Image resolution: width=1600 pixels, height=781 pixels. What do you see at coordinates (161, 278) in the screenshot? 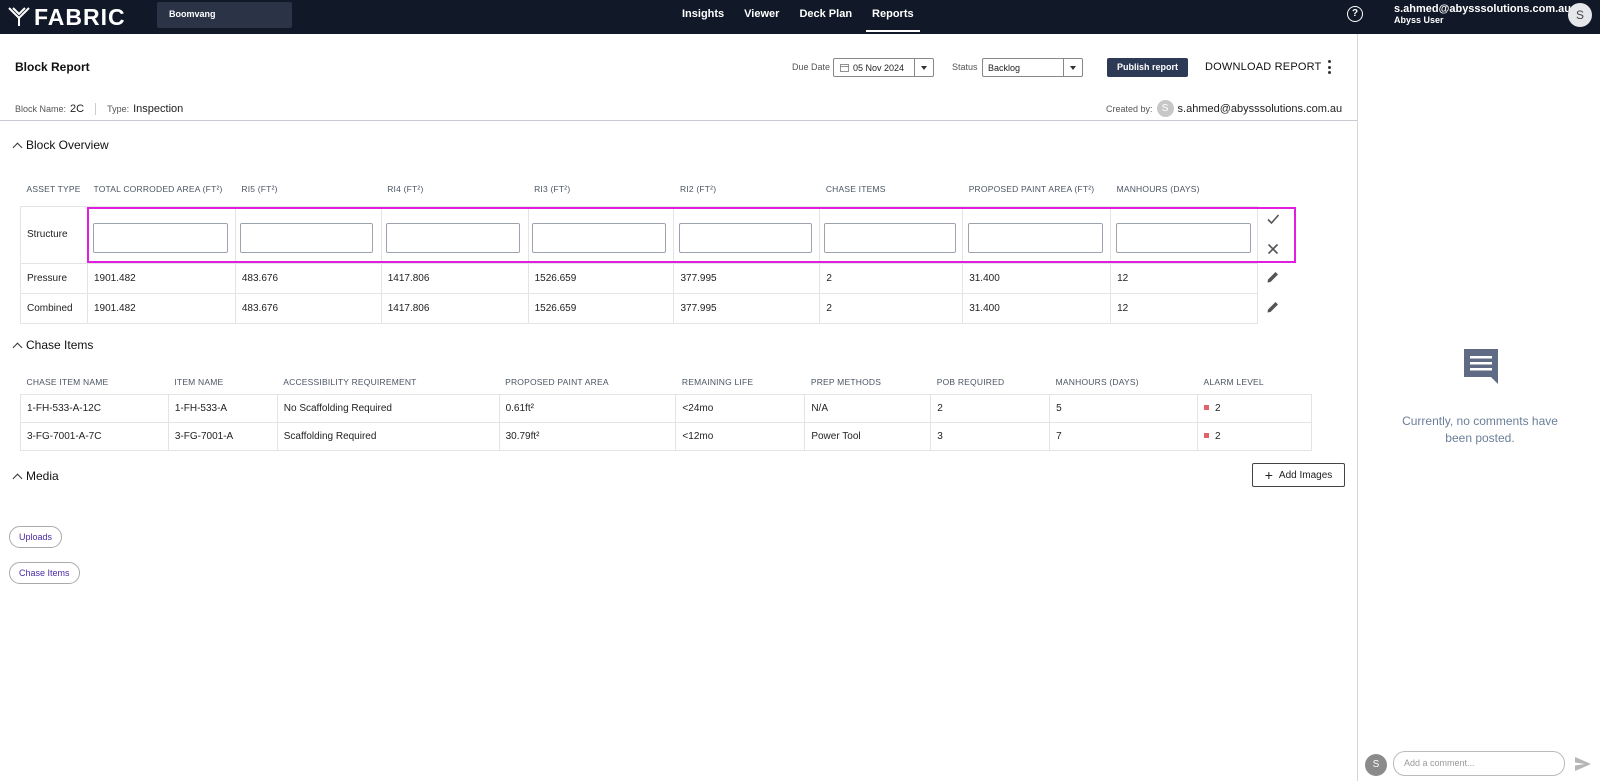
I see `table-cell: 1901.482` at bounding box center [161, 278].